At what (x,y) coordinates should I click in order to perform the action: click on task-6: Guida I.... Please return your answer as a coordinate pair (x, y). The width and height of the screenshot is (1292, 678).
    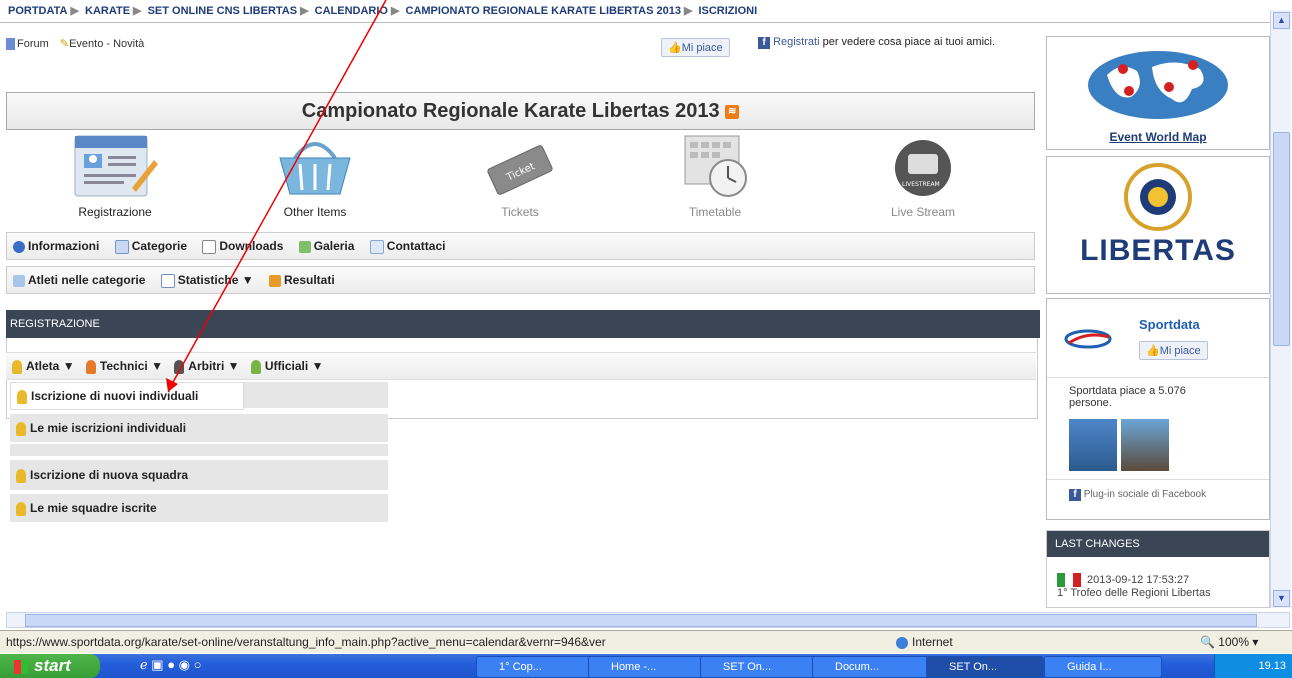
    Looking at the image, I should click on (1103, 667).